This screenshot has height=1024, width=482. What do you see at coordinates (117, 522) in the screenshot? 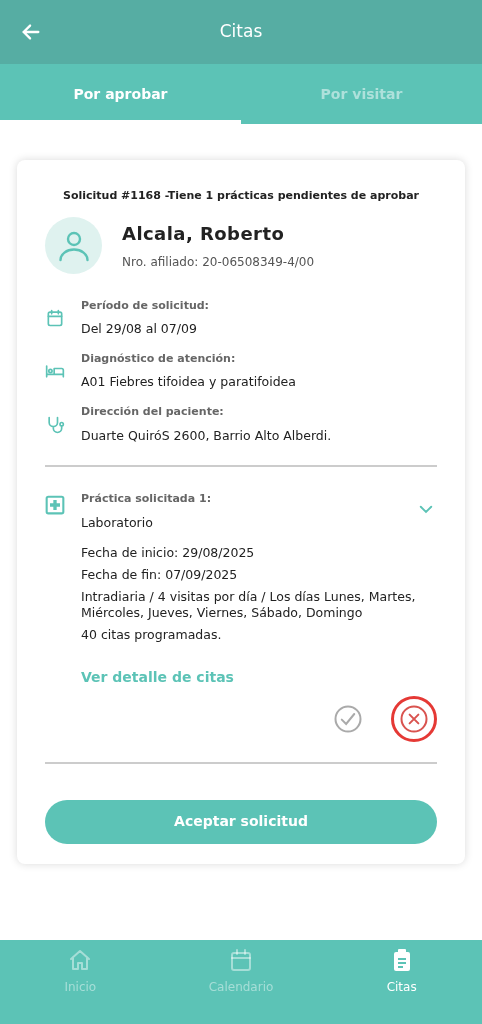
I see `practice-name: Laboratorio` at bounding box center [117, 522].